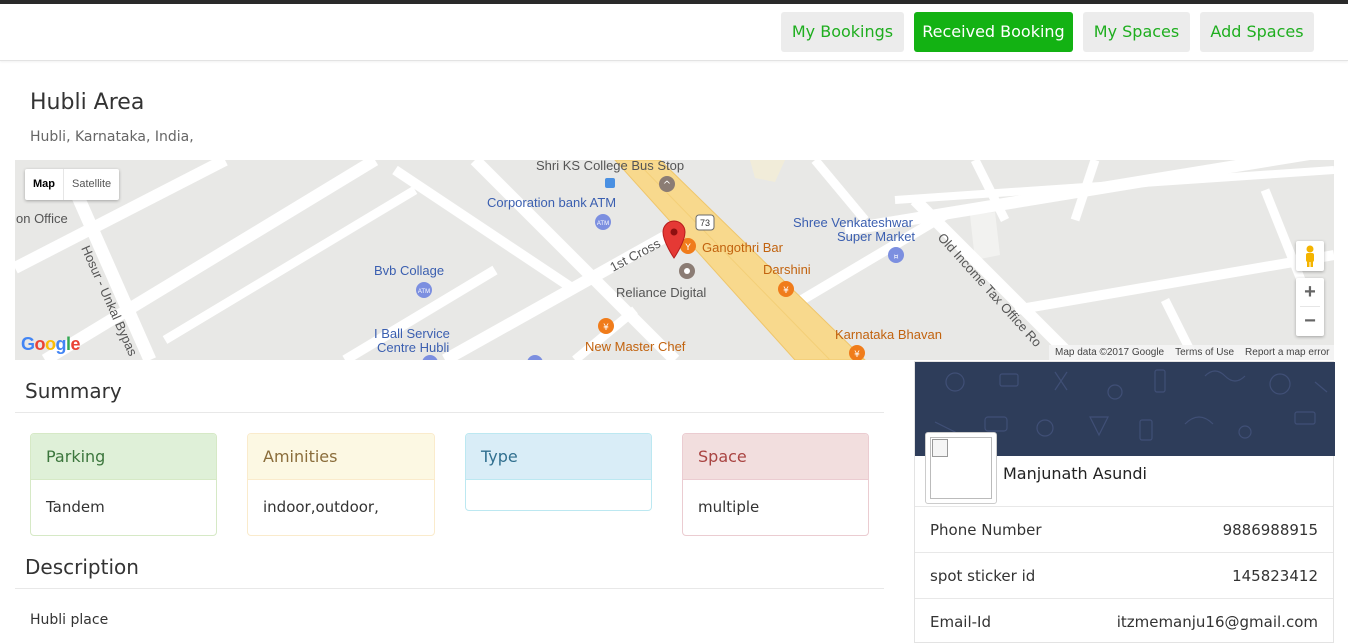  What do you see at coordinates (661, 292) in the screenshot?
I see `map-label-reliance: Reliance Digital` at bounding box center [661, 292].